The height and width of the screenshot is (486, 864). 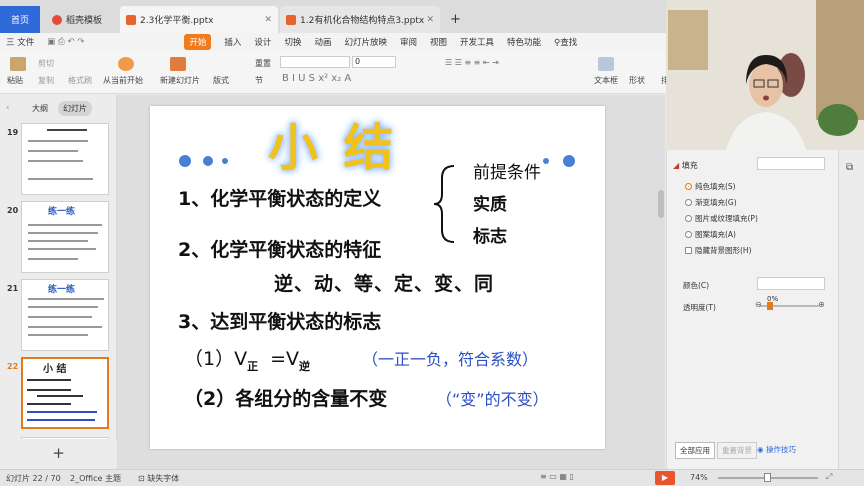 What do you see at coordinates (606, 64) in the screenshot?
I see `textbox-icon` at bounding box center [606, 64].